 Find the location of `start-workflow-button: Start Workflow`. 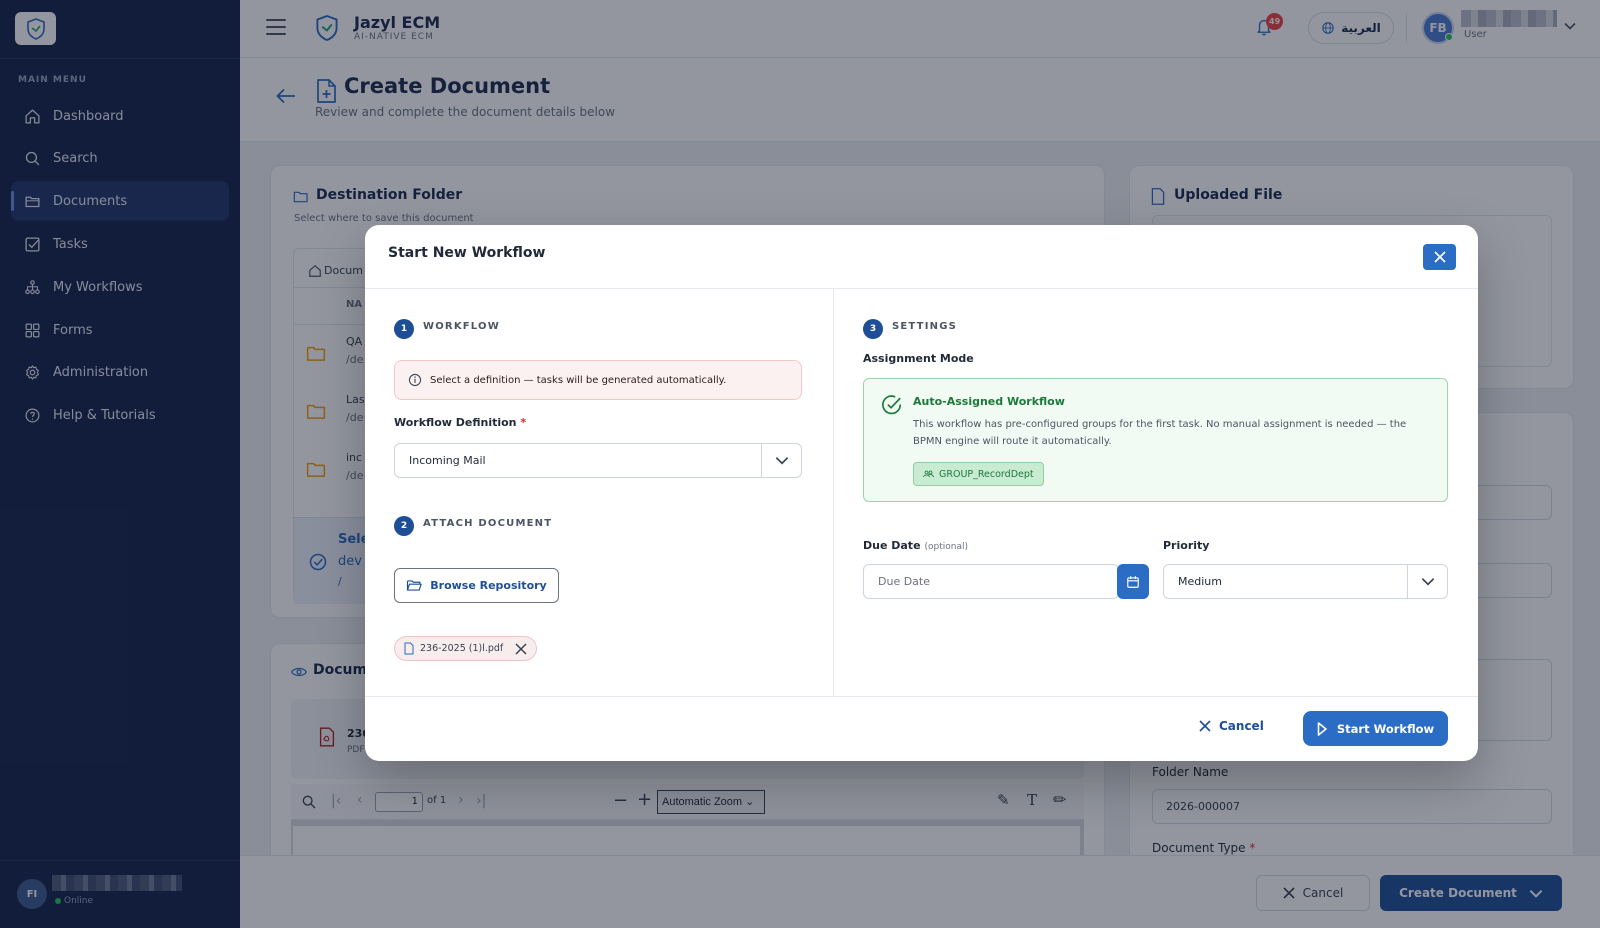

start-workflow-button: Start Workflow is located at coordinates (1375, 728).